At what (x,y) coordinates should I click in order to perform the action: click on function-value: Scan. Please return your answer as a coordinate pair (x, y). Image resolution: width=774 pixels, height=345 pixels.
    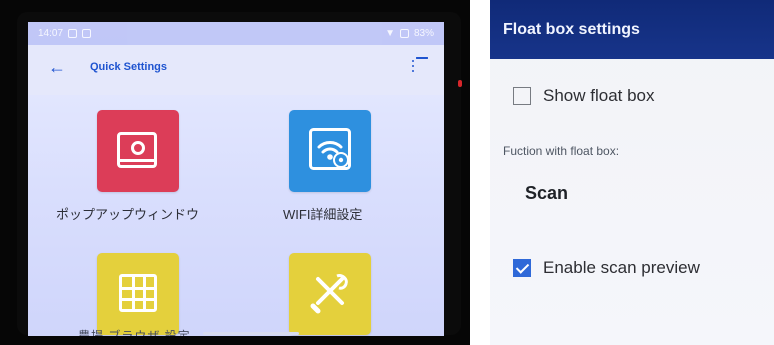
    Looking at the image, I should click on (546, 193).